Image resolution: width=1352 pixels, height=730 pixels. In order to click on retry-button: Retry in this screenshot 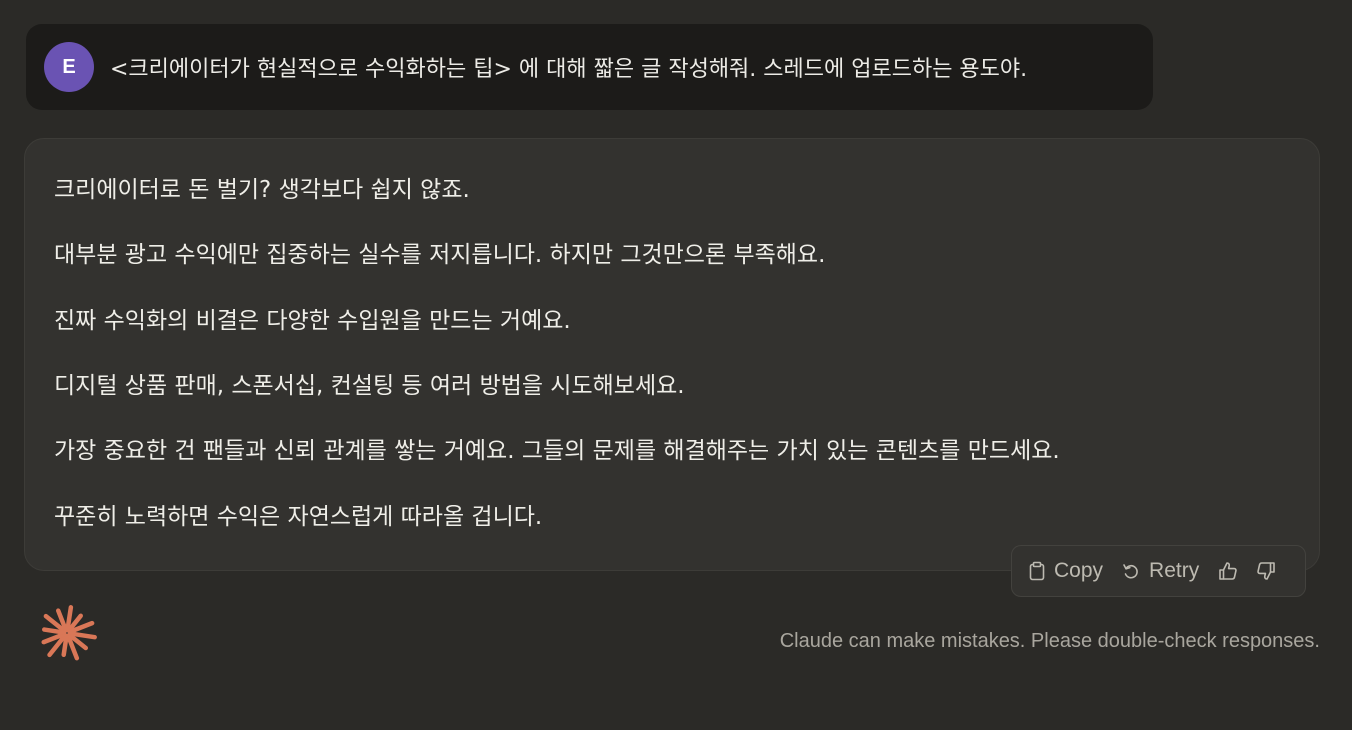, I will do `click(1160, 571)`.